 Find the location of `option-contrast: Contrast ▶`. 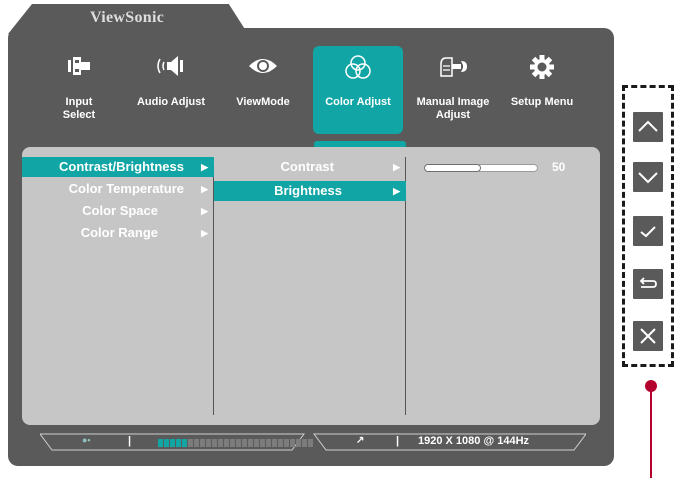

option-contrast: Contrast ▶ is located at coordinates (310, 167).